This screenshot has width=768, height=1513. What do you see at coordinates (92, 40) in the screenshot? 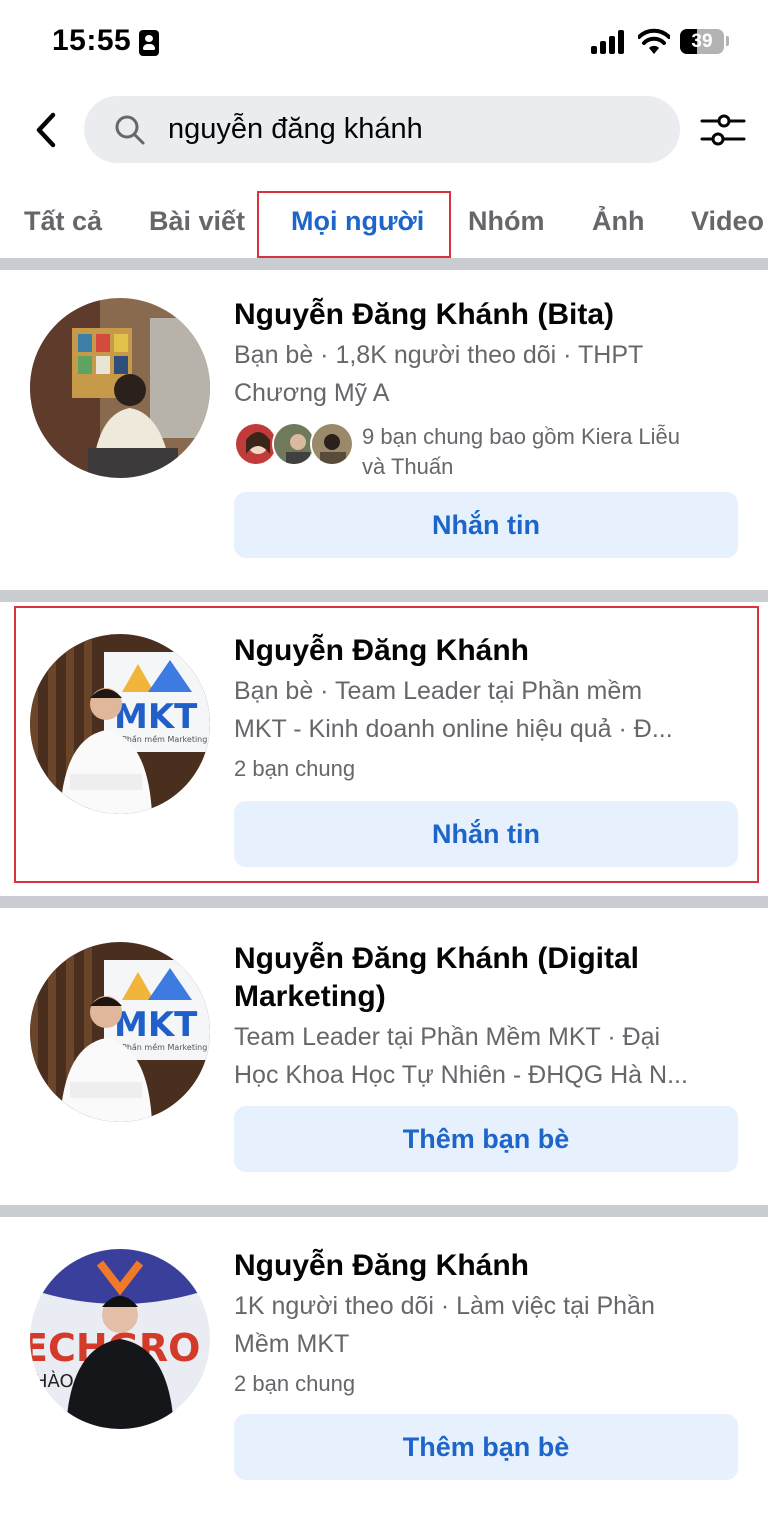
I see `status-time: 15:55` at bounding box center [92, 40].